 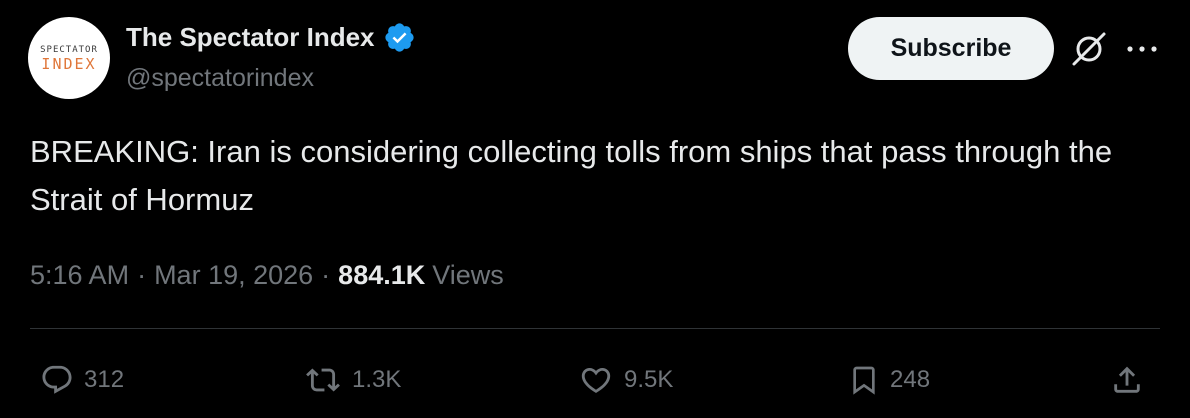 I want to click on avatar-logo-bottom: INDEX, so click(x=69, y=63).